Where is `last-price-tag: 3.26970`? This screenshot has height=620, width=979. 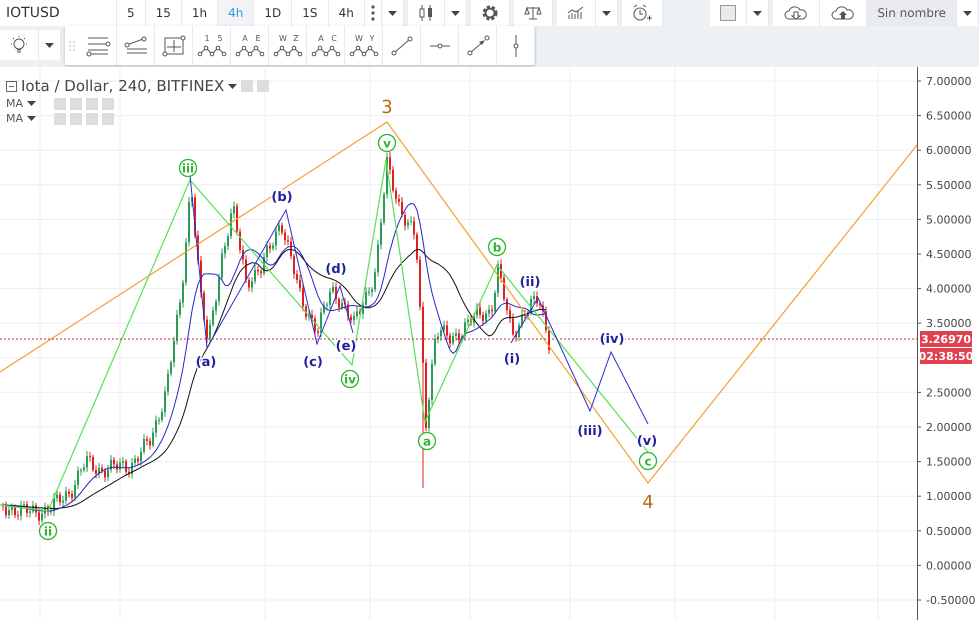
last-price-tag: 3.26970 is located at coordinates (946, 339).